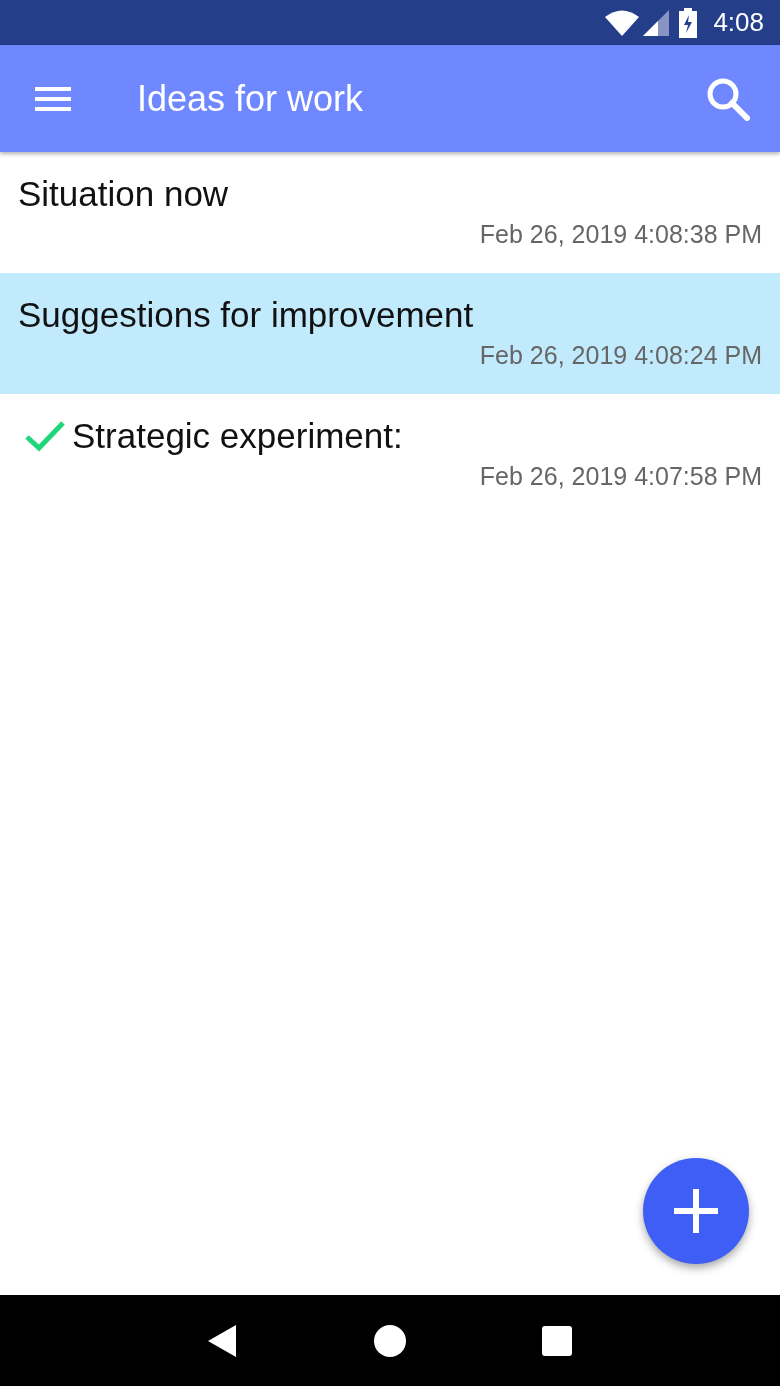 The width and height of the screenshot is (780, 1386). I want to click on note-title: Situation now, so click(123, 194).